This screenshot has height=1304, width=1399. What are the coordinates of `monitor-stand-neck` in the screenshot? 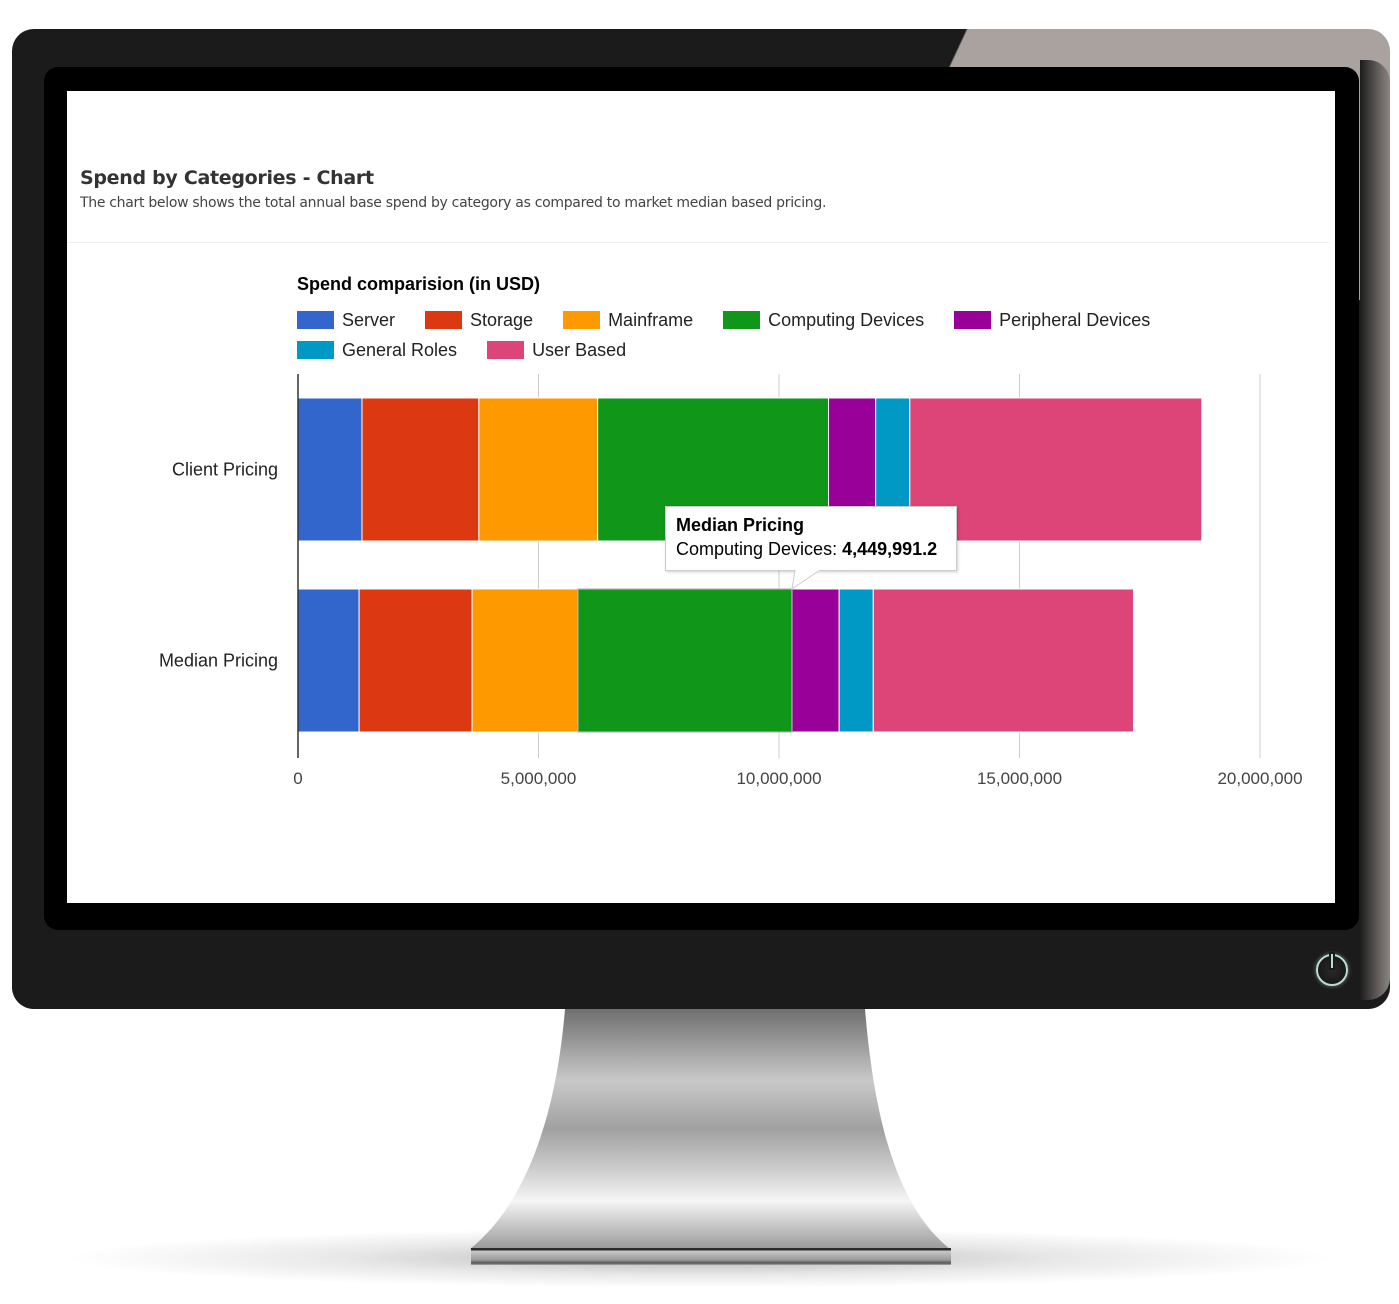 It's located at (710, 1129).